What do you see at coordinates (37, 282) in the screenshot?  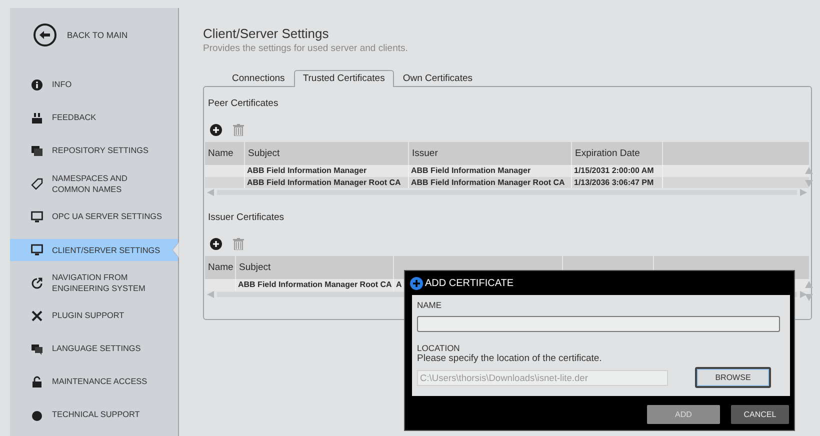 I see `link-out-icon` at bounding box center [37, 282].